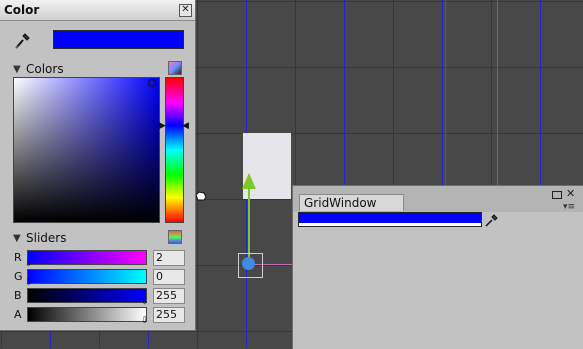 Image resolution: width=583 pixels, height=349 pixels. What do you see at coordinates (249, 181) in the screenshot?
I see `move-gizmo-y-arrow` at bounding box center [249, 181].